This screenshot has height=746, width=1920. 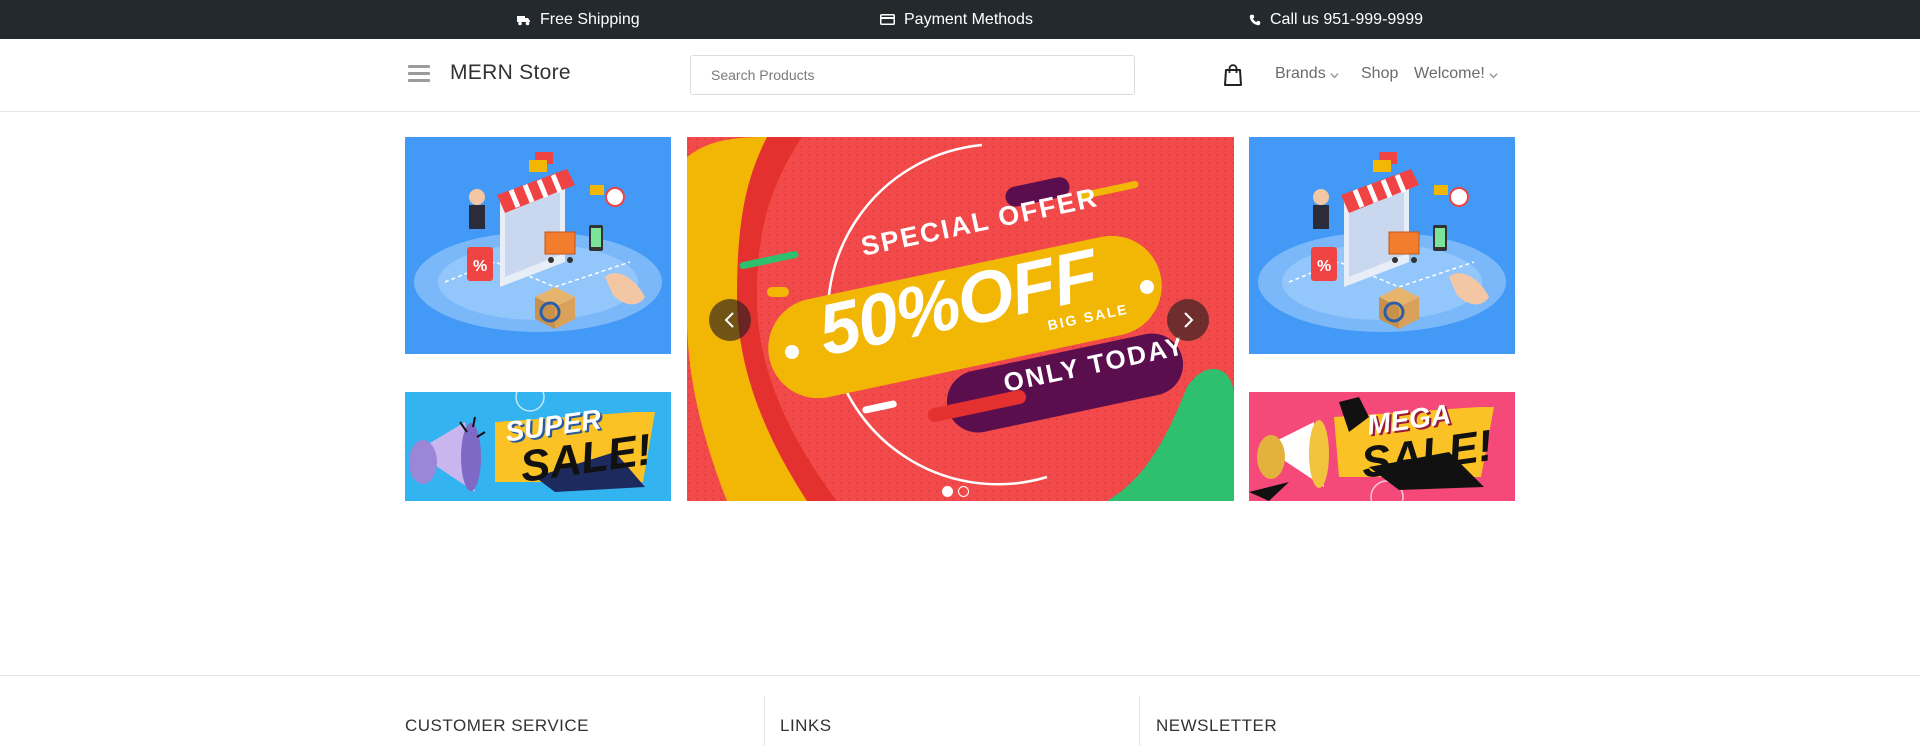 I want to click on brands-dropdown: Brands, so click(x=1307, y=74).